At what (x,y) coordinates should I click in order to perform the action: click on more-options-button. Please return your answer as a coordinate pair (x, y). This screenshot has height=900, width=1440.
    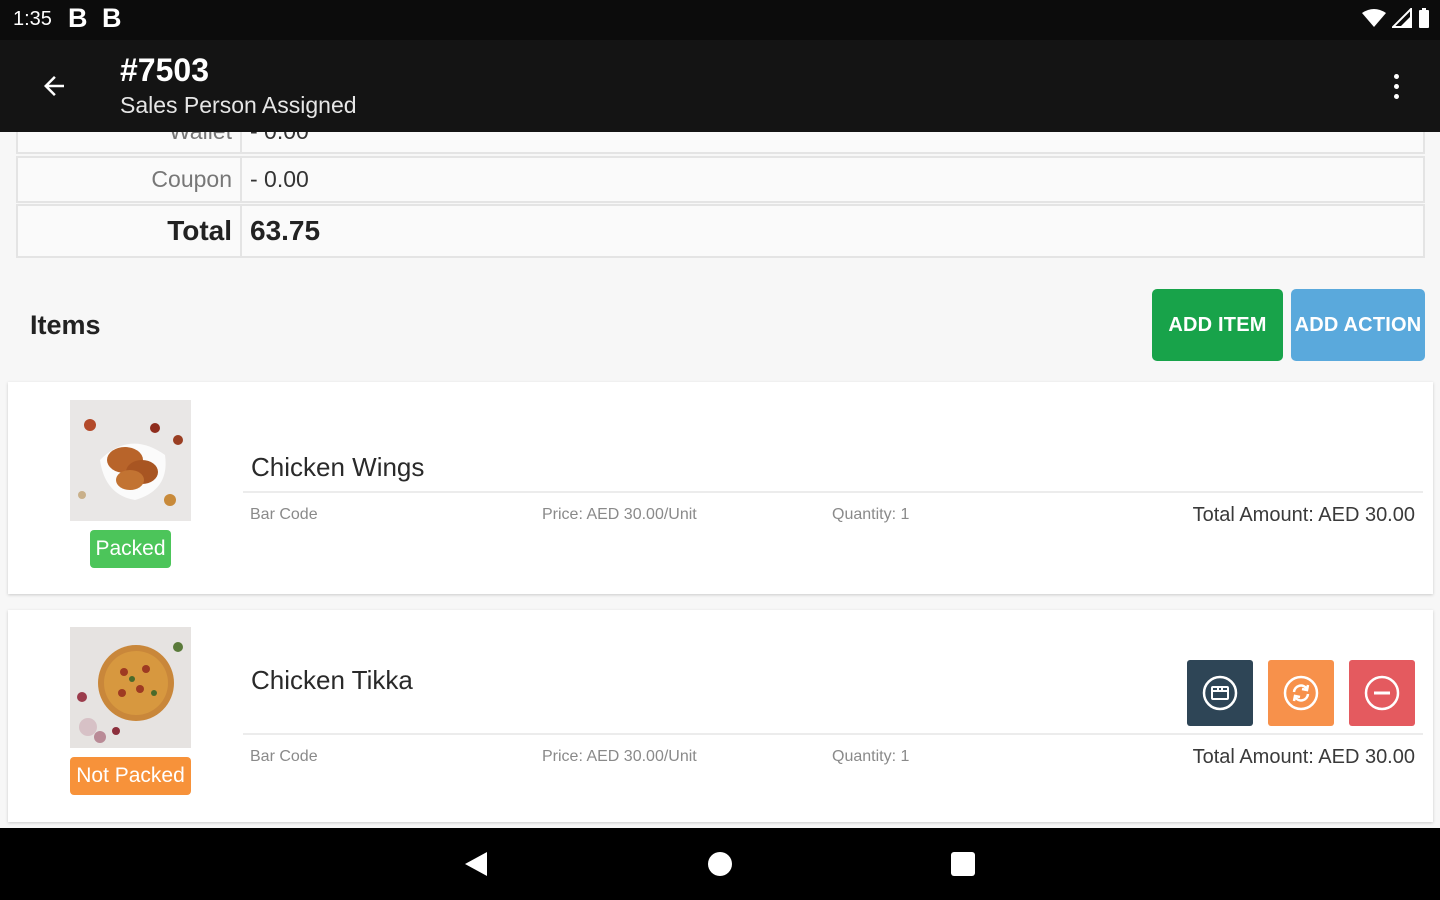
    Looking at the image, I should click on (1396, 86).